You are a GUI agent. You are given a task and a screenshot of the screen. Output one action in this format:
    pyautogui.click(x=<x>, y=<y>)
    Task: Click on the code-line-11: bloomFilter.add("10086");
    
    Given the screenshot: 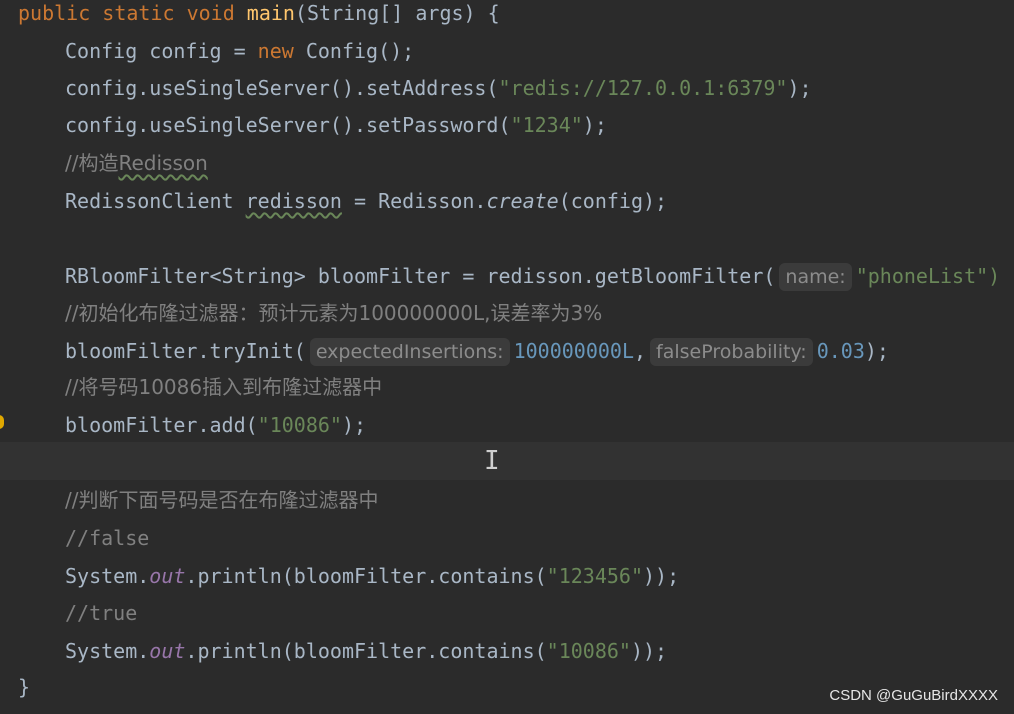 What is the action you would take?
    pyautogui.click(x=507, y=425)
    